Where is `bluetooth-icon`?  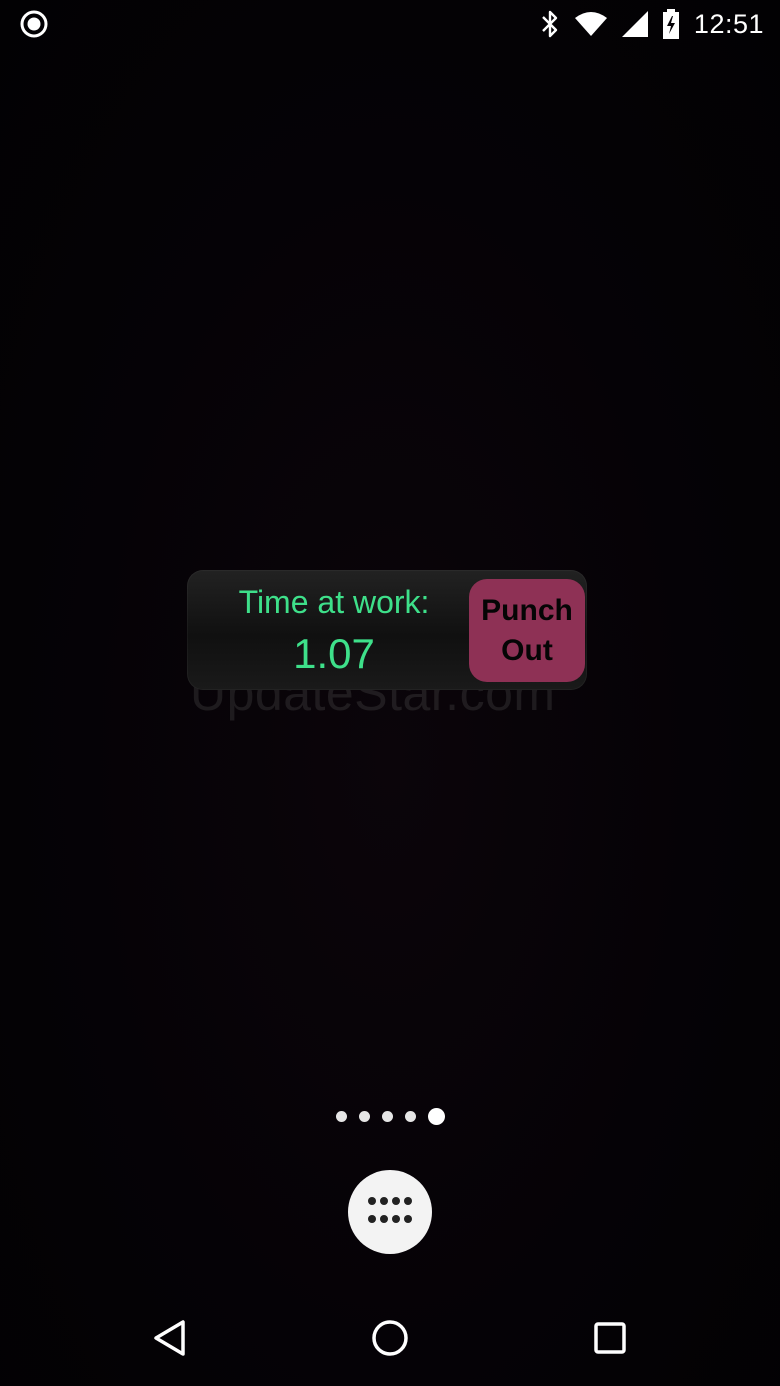
bluetooth-icon is located at coordinates (550, 24).